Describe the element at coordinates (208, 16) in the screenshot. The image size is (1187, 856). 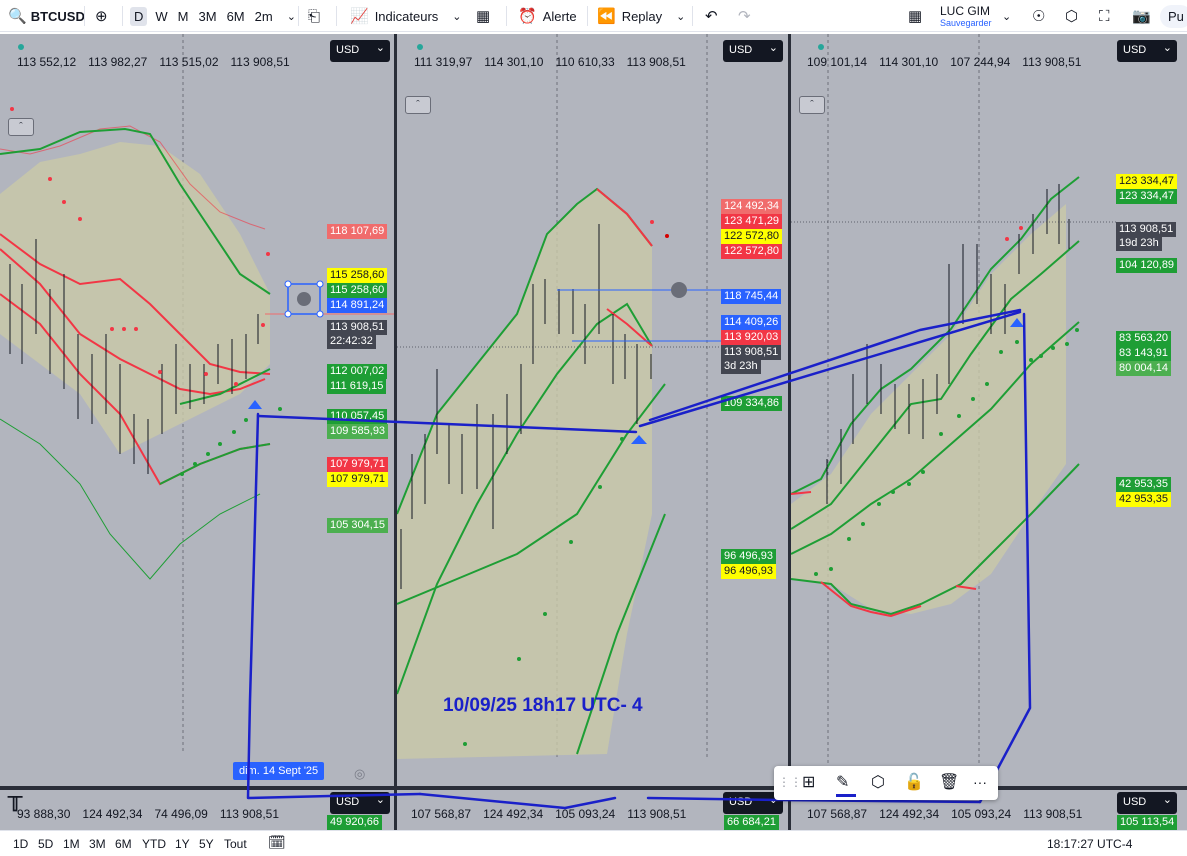
I see `interval-3m: 3M` at that location.